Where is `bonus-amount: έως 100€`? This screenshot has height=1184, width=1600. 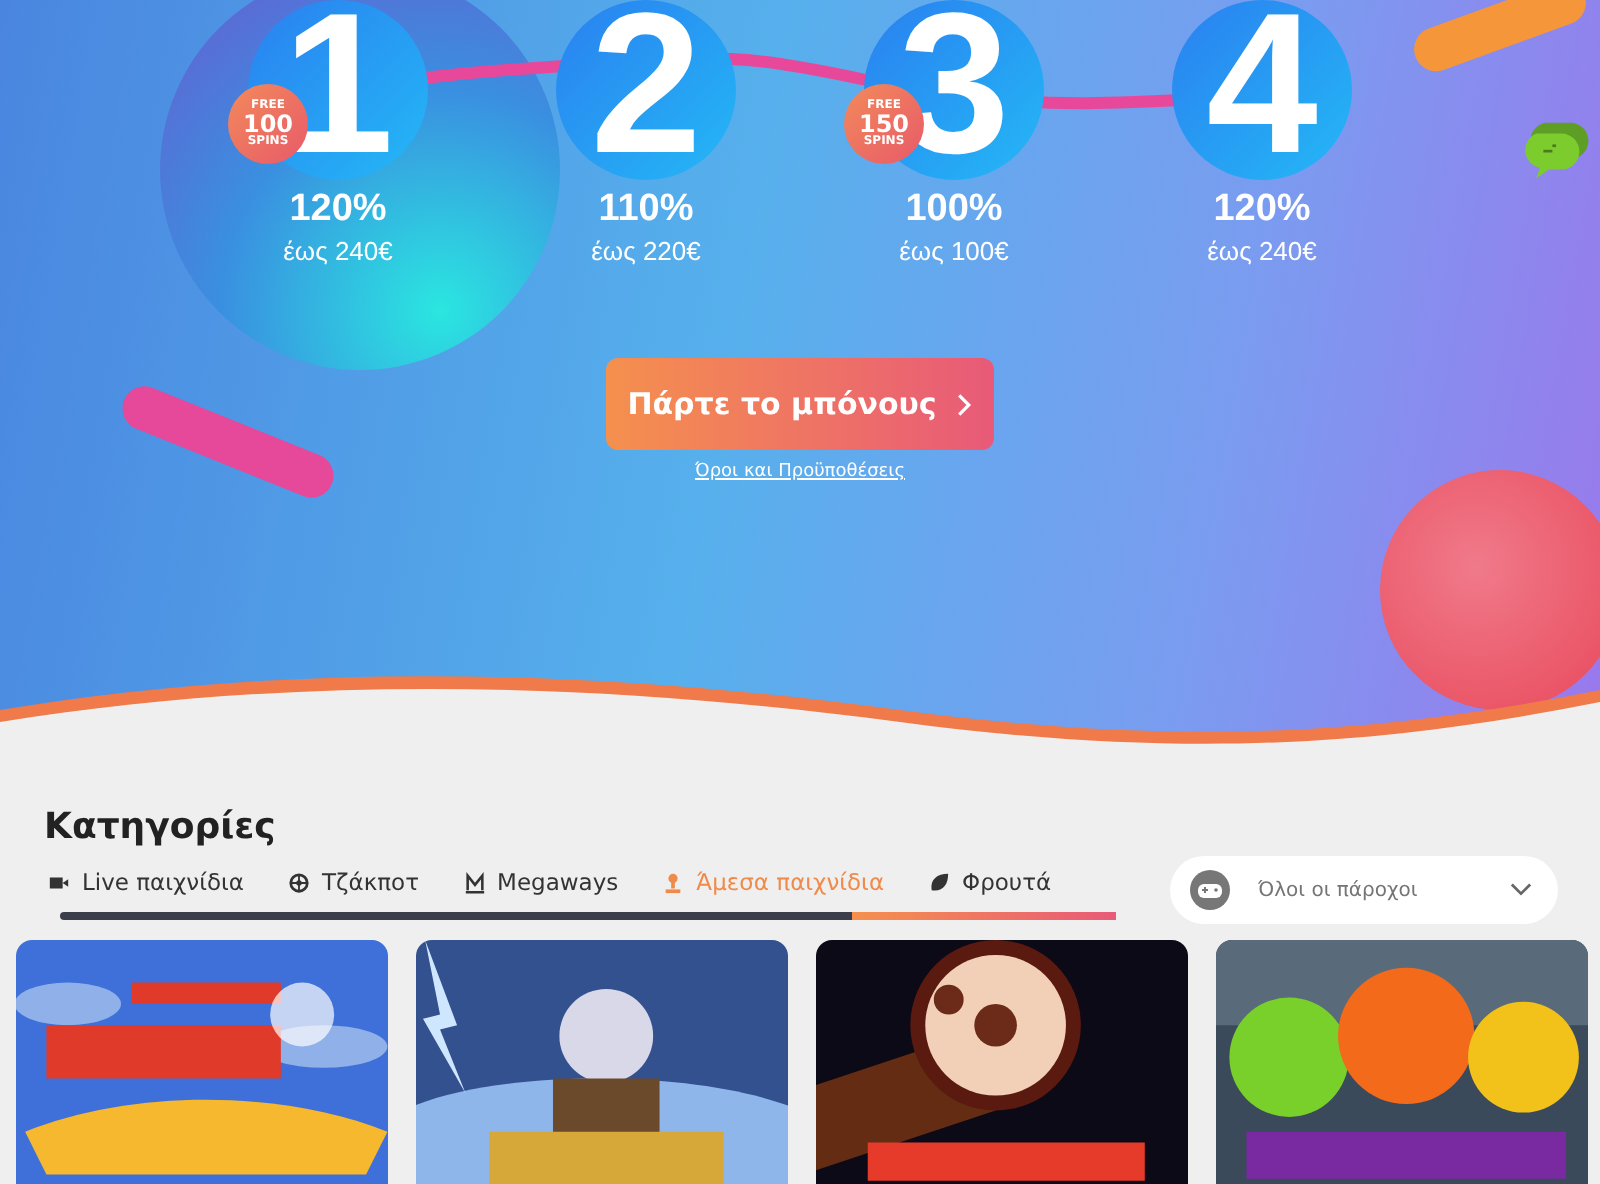 bonus-amount: έως 100€ is located at coordinates (954, 251).